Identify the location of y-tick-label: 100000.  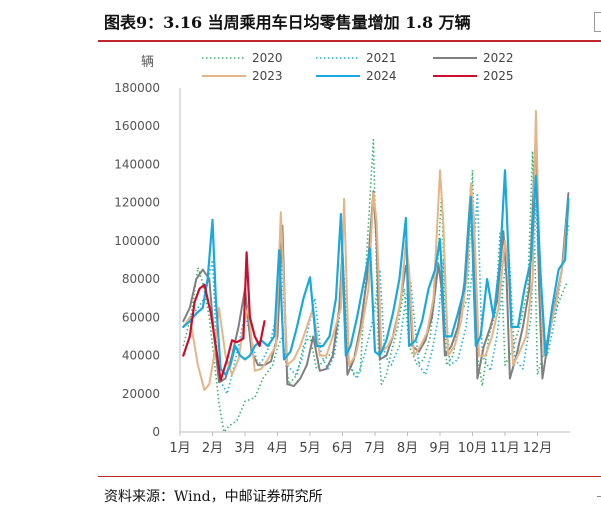
(137, 241).